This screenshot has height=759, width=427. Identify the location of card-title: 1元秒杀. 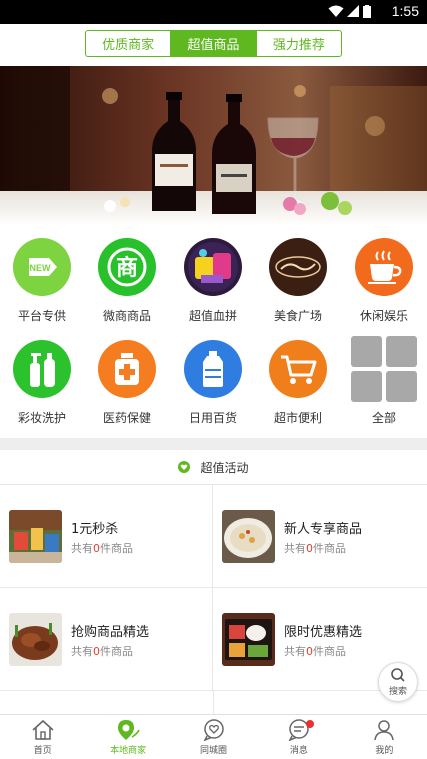
(95, 529).